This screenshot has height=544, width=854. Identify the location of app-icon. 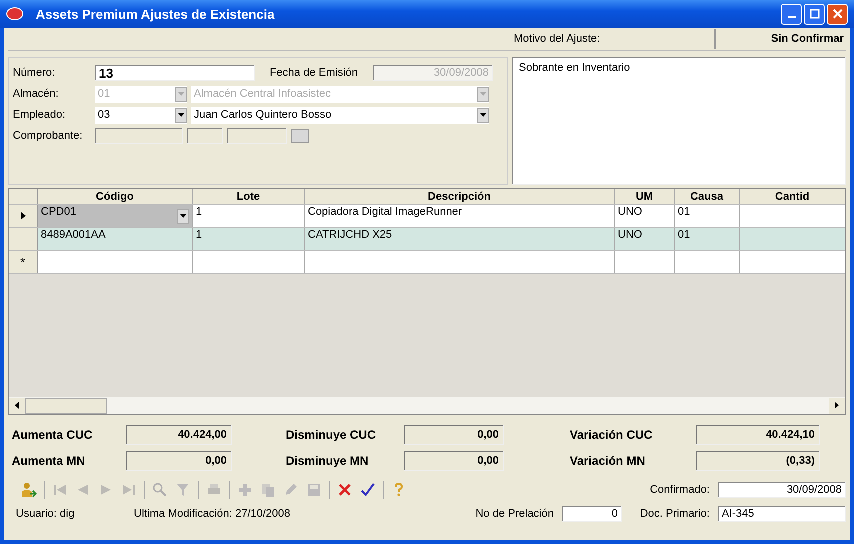
(15, 14).